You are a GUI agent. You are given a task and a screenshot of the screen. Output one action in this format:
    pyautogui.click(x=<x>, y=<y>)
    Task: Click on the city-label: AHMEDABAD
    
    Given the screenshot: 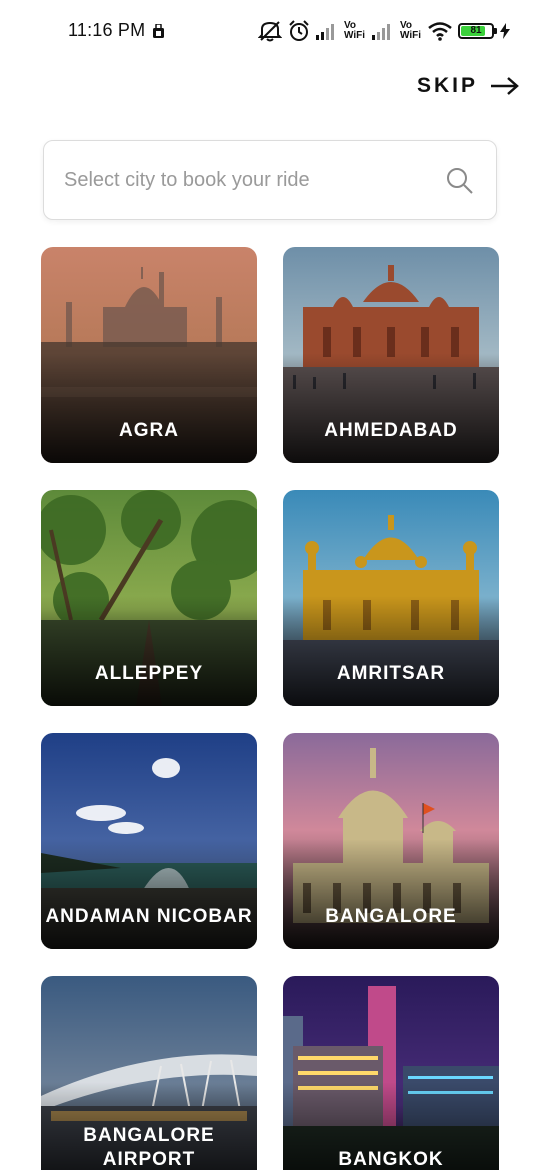 What is the action you would take?
    pyautogui.click(x=391, y=430)
    